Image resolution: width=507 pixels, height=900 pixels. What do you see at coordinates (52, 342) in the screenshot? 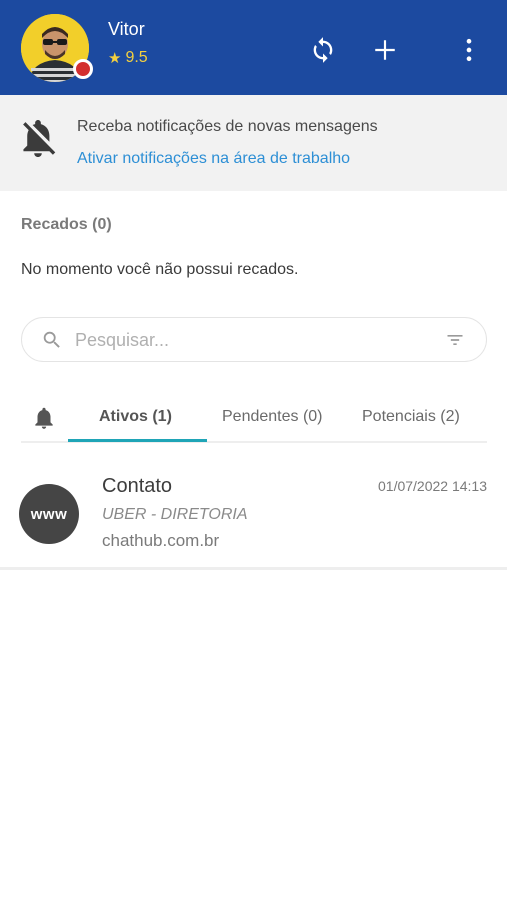
I see `search-icon` at bounding box center [52, 342].